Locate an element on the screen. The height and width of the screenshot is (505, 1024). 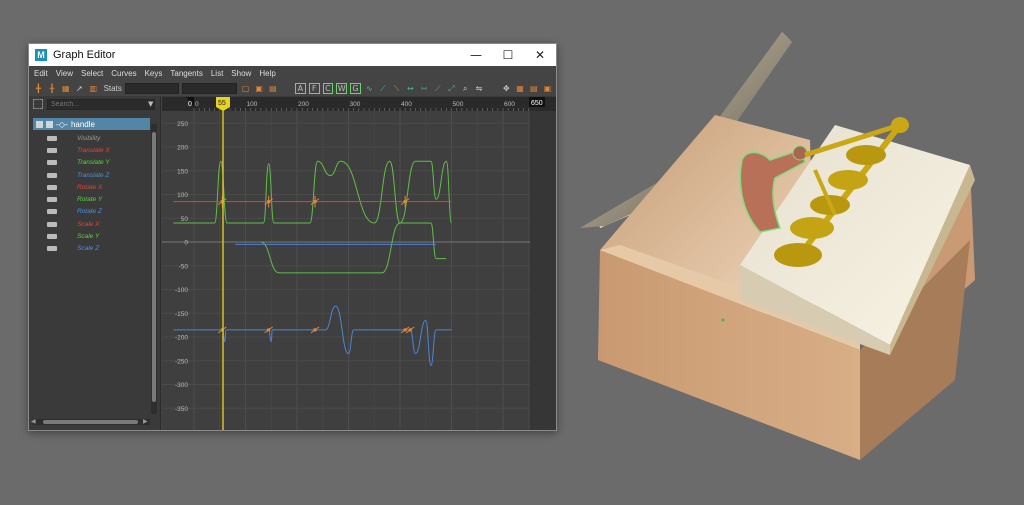
outliner-node-handle: -◇- handle is located at coordinates (91, 124).